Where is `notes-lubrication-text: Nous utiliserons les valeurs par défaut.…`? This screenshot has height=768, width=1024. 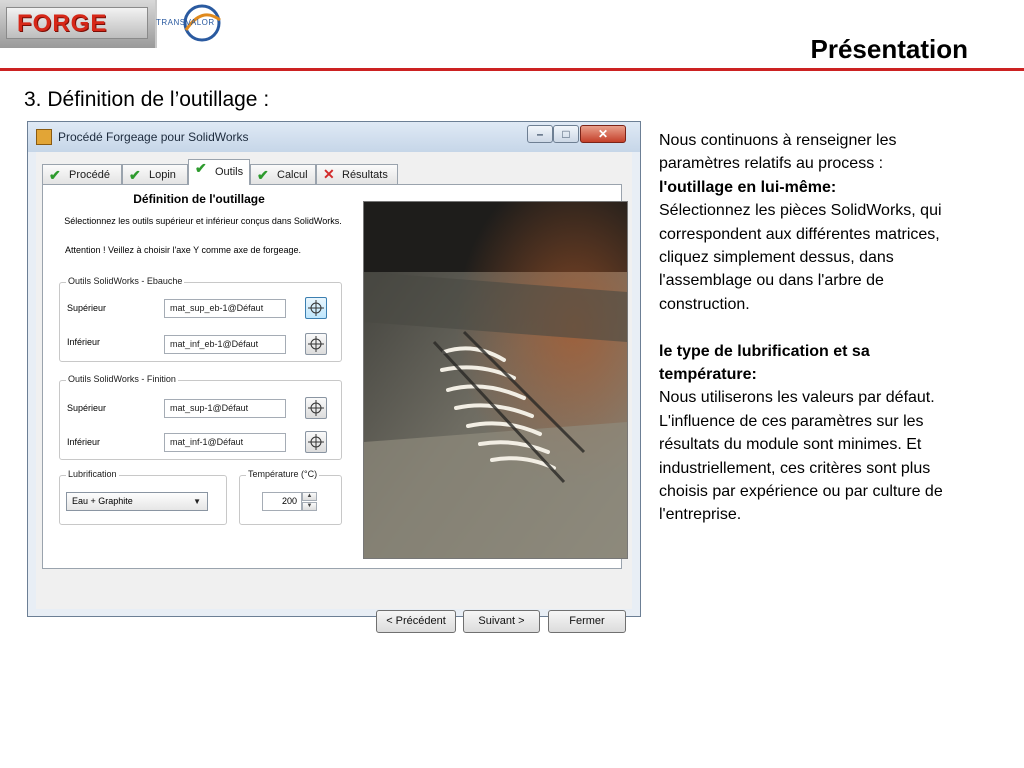
notes-lubrication-text: Nous utiliserons les valeurs par défaut.… is located at coordinates (801, 456).